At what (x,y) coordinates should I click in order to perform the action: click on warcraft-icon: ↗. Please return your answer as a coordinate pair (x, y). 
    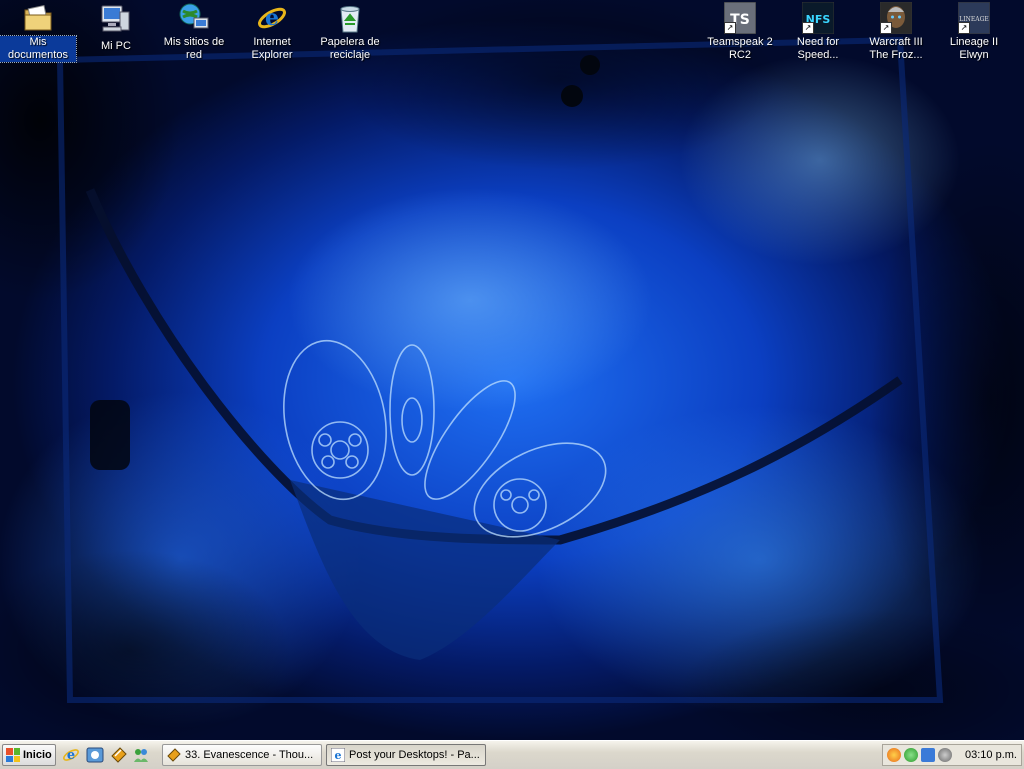
    Looking at the image, I should click on (896, 18).